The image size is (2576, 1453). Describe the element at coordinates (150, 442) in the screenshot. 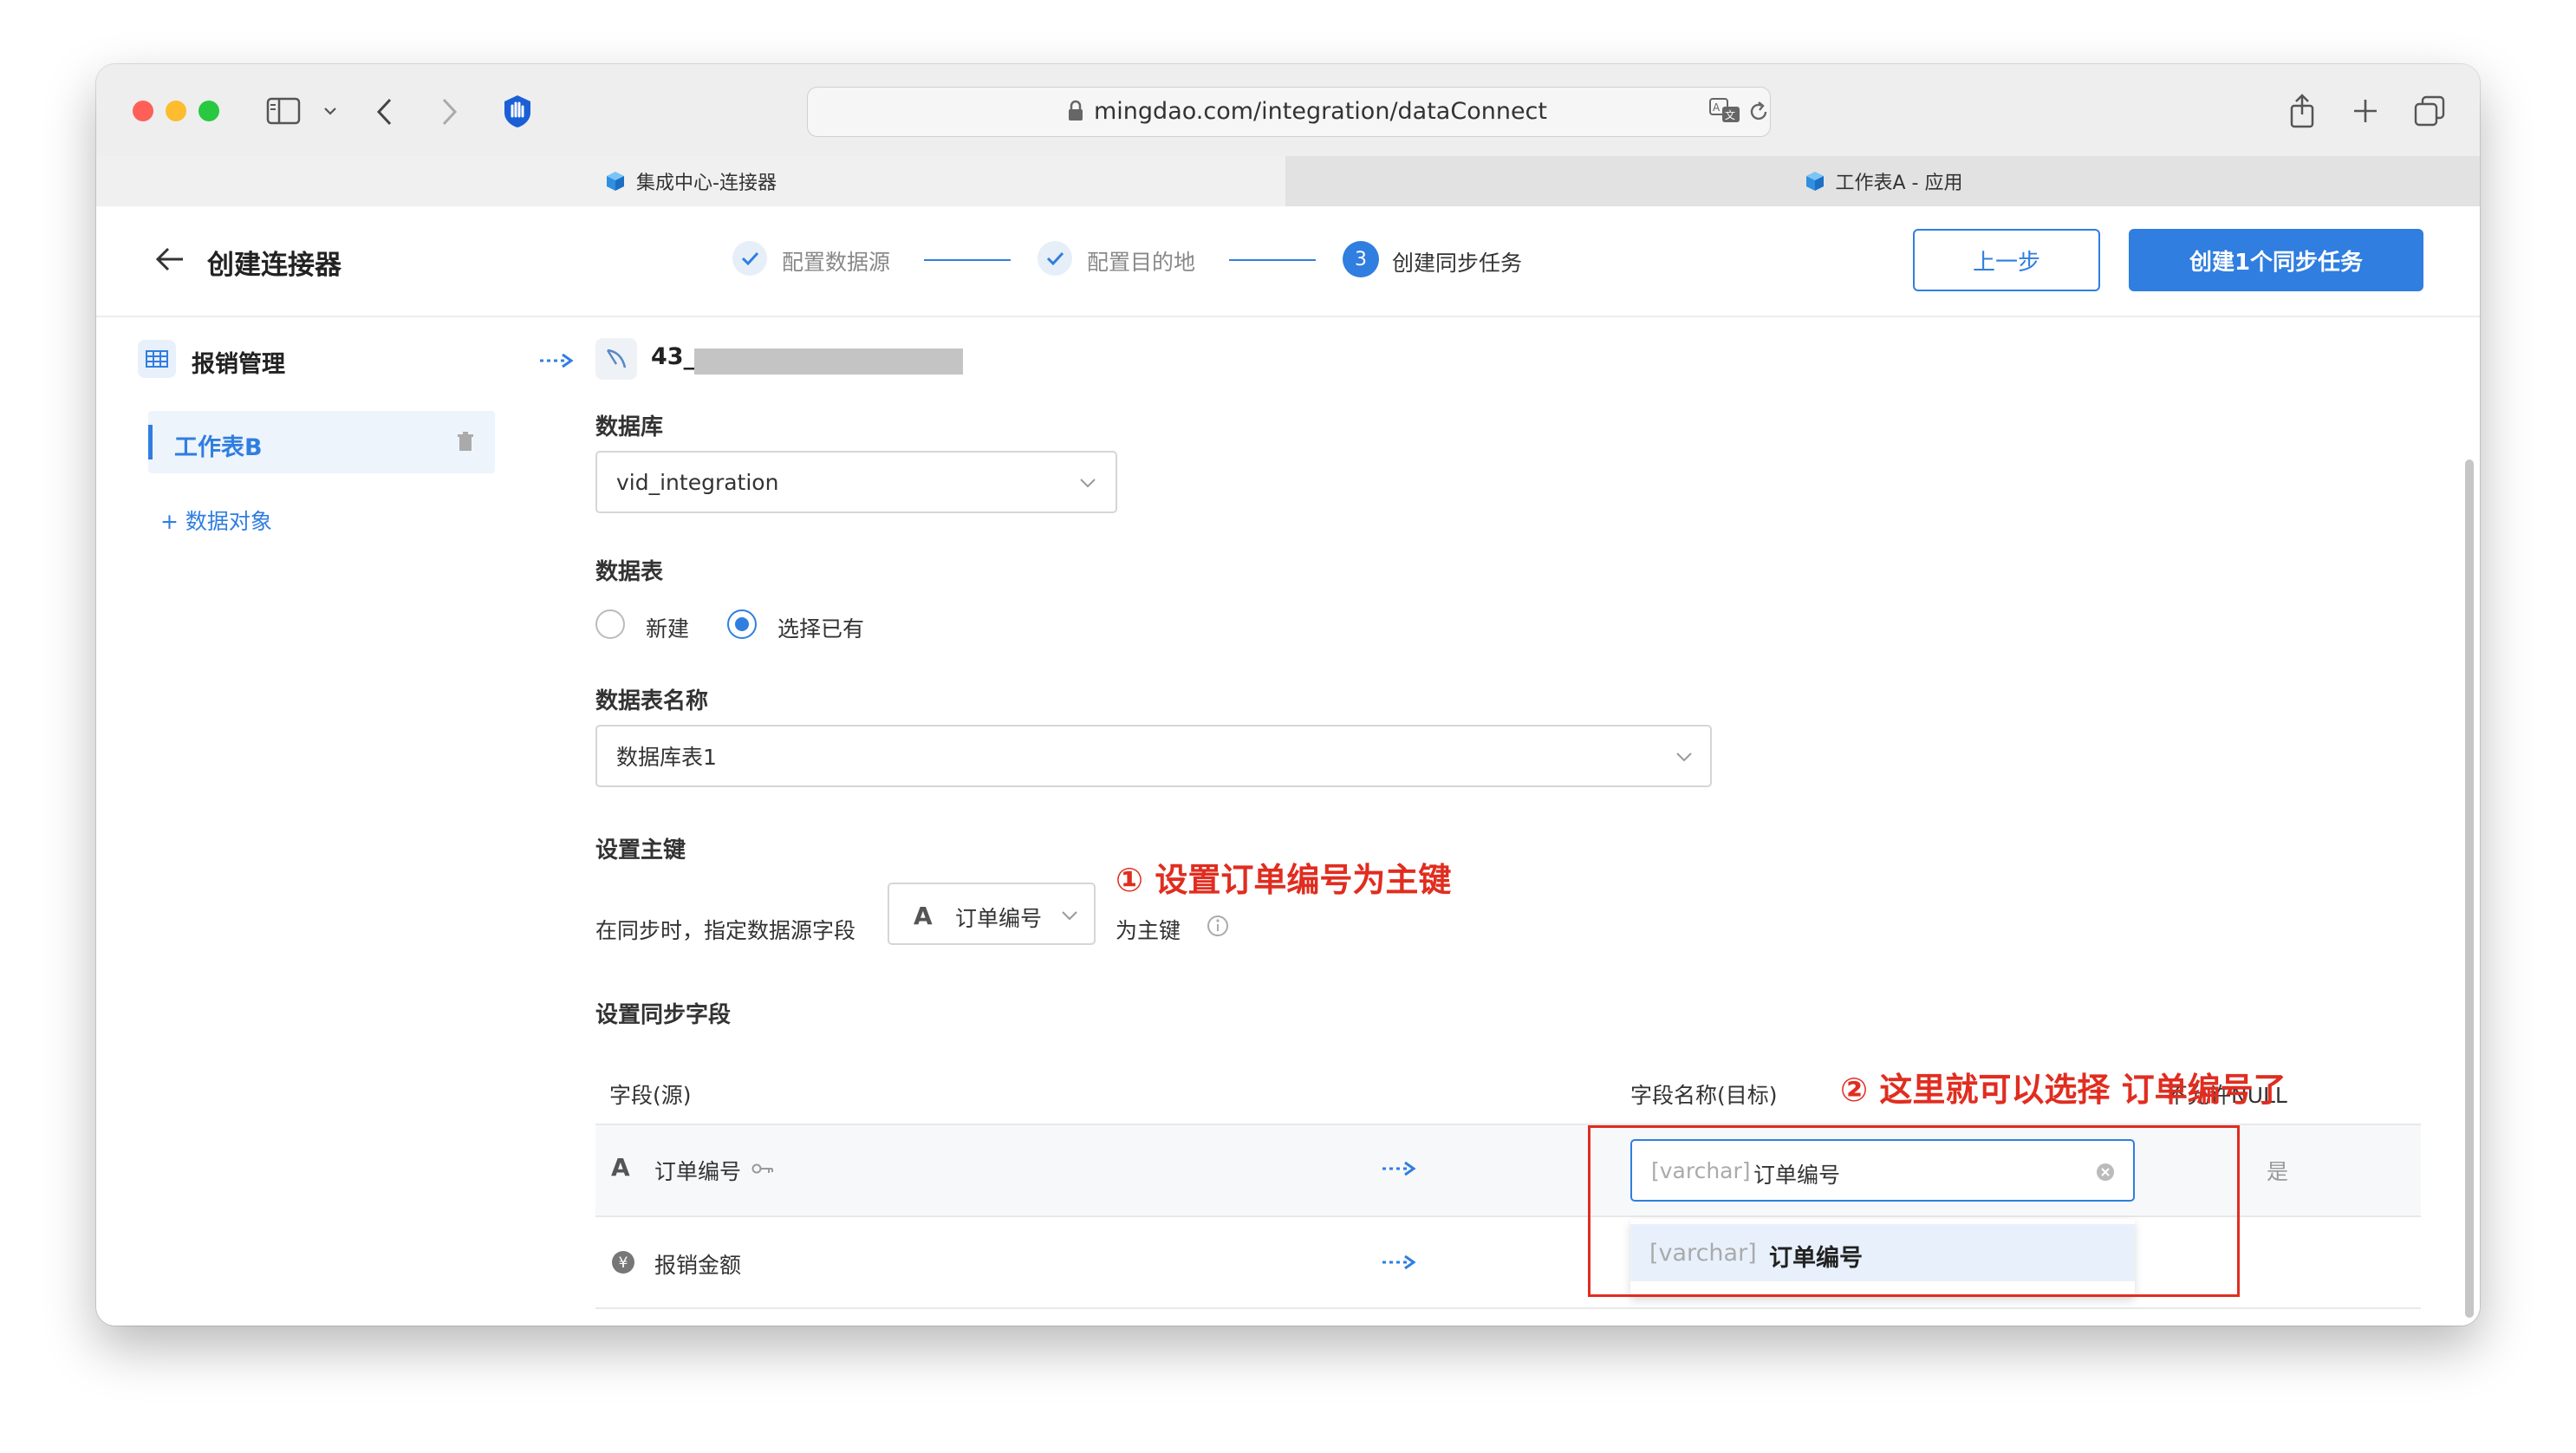

I see `active-indicator` at that location.